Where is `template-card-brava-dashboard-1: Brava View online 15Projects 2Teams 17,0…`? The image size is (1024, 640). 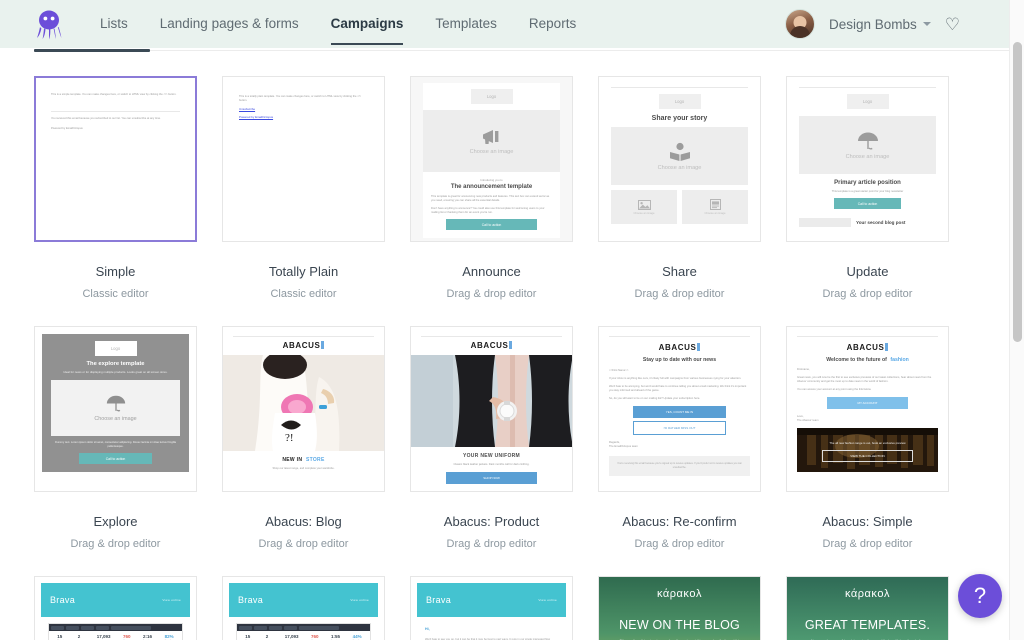 template-card-brava-dashboard-1: Brava View online 15Projects 2Teams 17,0… is located at coordinates (115, 608).